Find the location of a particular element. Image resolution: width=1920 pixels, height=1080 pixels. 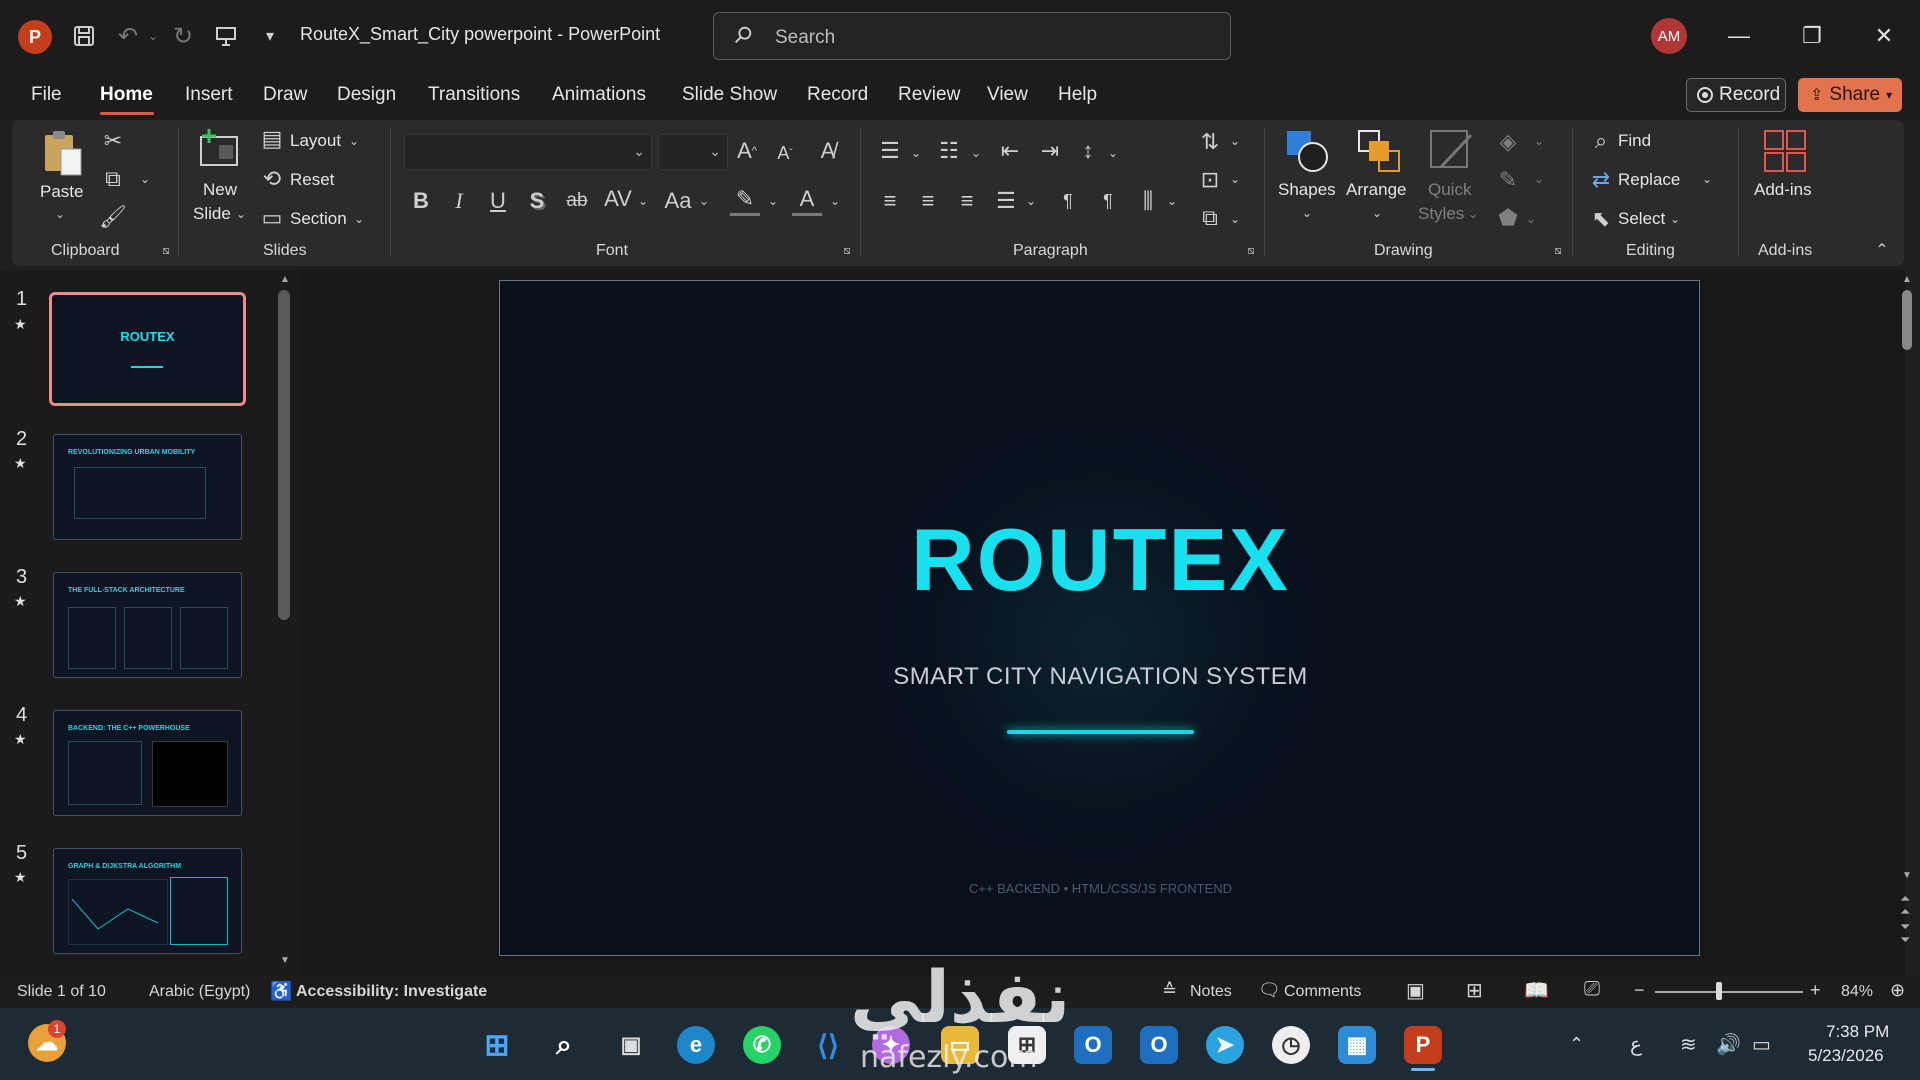

restore-icon: ❐ is located at coordinates (1812, 36).